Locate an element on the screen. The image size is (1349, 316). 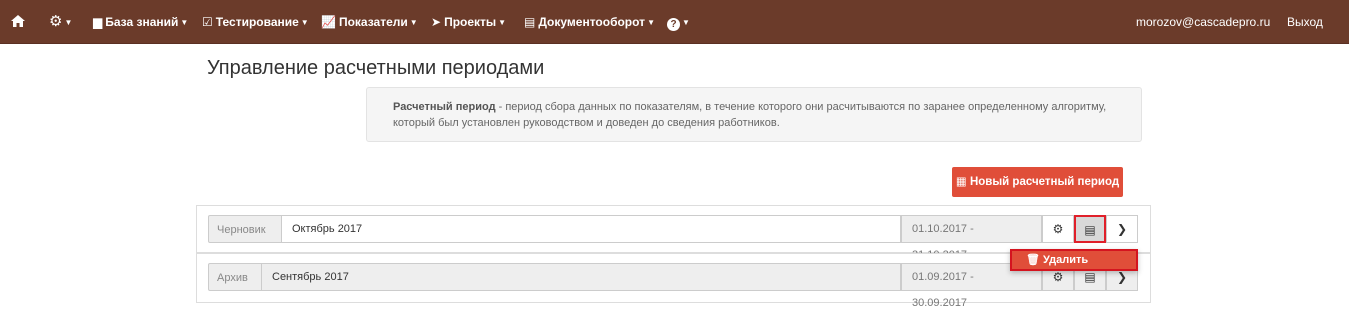
period-name-field: Октябрь 2017 is located at coordinates (591, 229).